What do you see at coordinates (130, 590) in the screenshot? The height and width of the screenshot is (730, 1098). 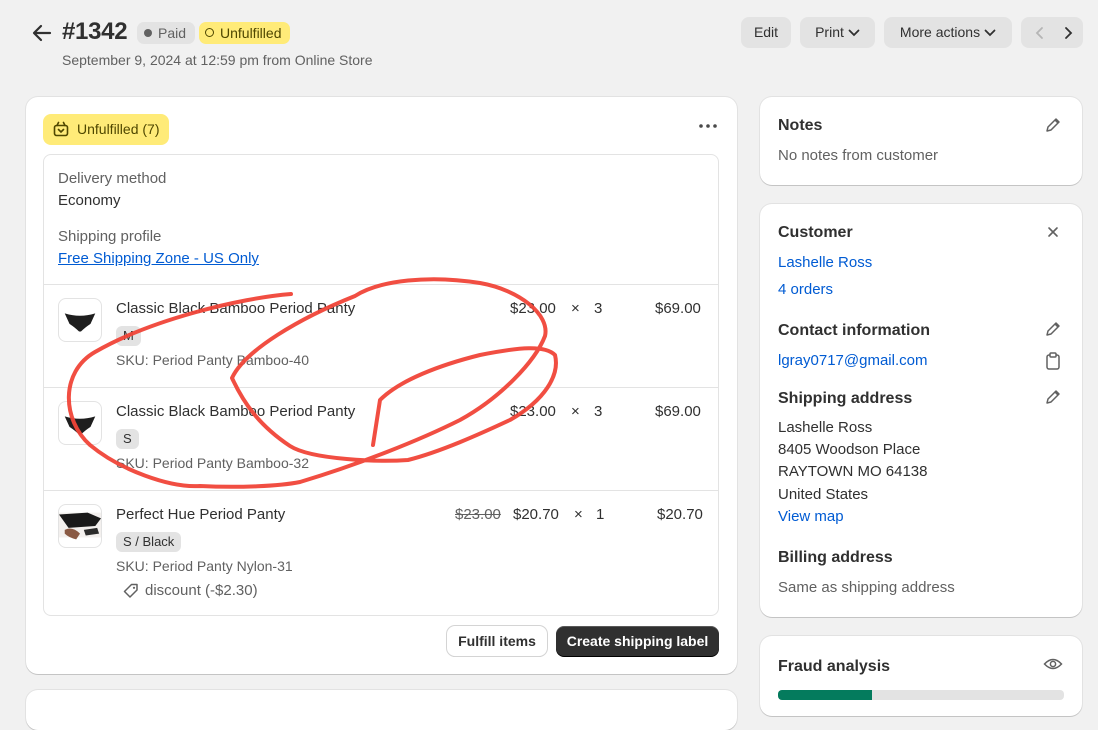 I see `tag-icon` at bounding box center [130, 590].